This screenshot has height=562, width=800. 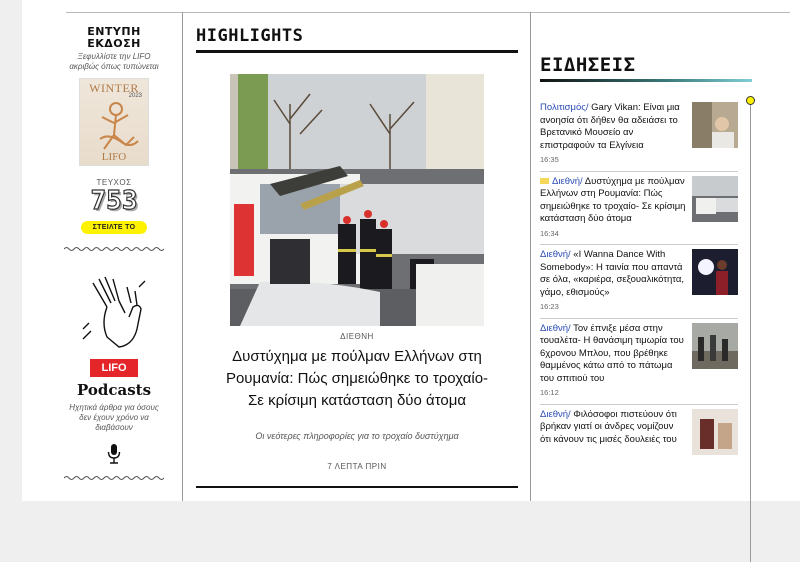 I want to click on column-divider-left, so click(x=182, y=256).